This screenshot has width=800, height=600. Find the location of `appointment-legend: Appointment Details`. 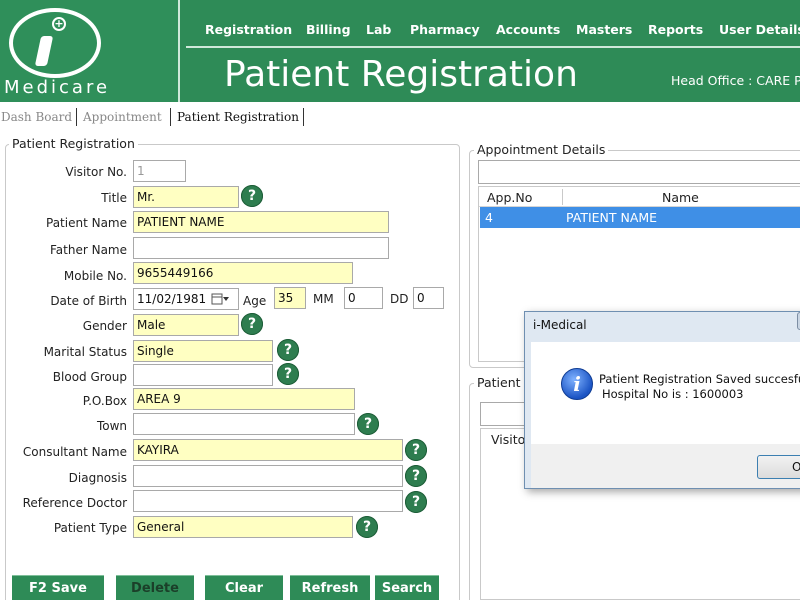

appointment-legend: Appointment Details is located at coordinates (541, 149).